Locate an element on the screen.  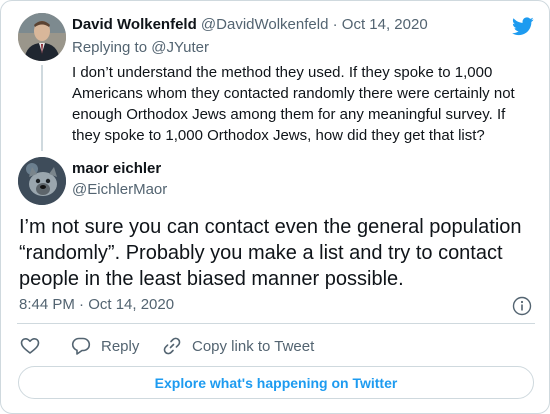
reply-button: Reply is located at coordinates (105, 346).